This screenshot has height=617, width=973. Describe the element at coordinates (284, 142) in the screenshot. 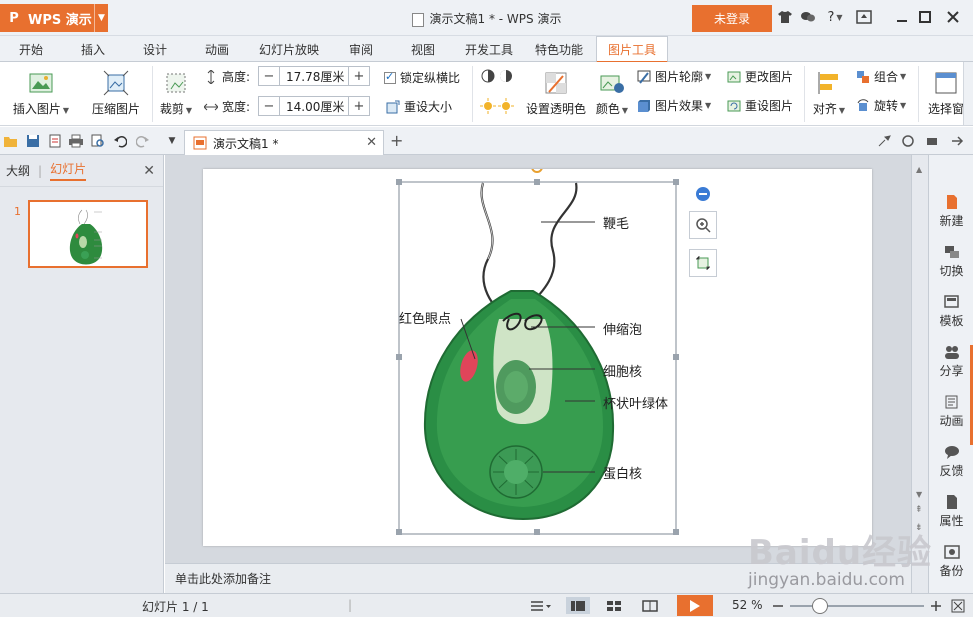

I see `document-tab: 演示文稿1 * ✕` at that location.